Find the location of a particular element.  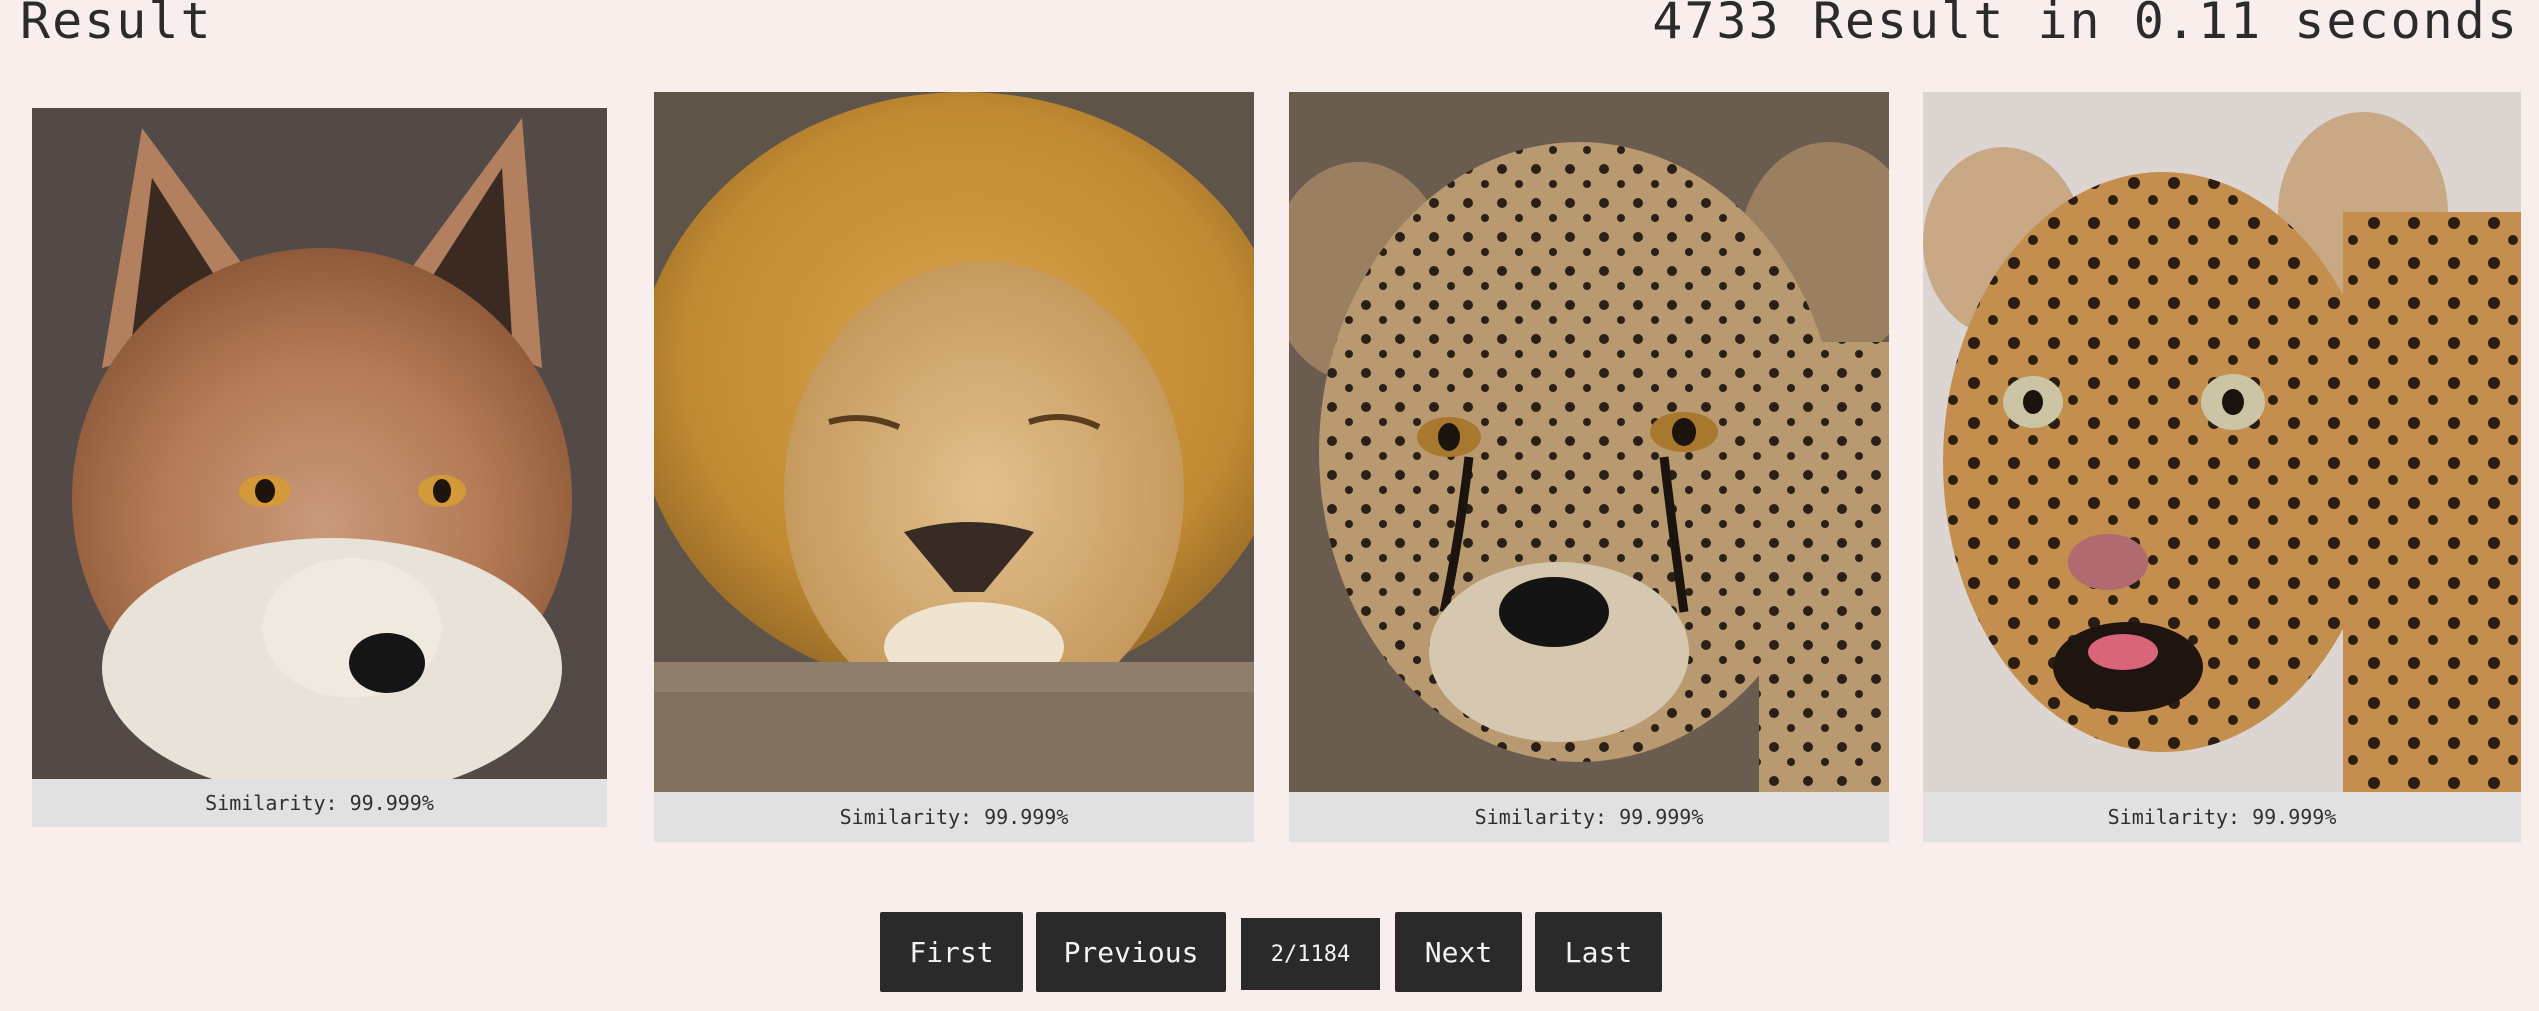

first-page-button: First is located at coordinates (951, 952).